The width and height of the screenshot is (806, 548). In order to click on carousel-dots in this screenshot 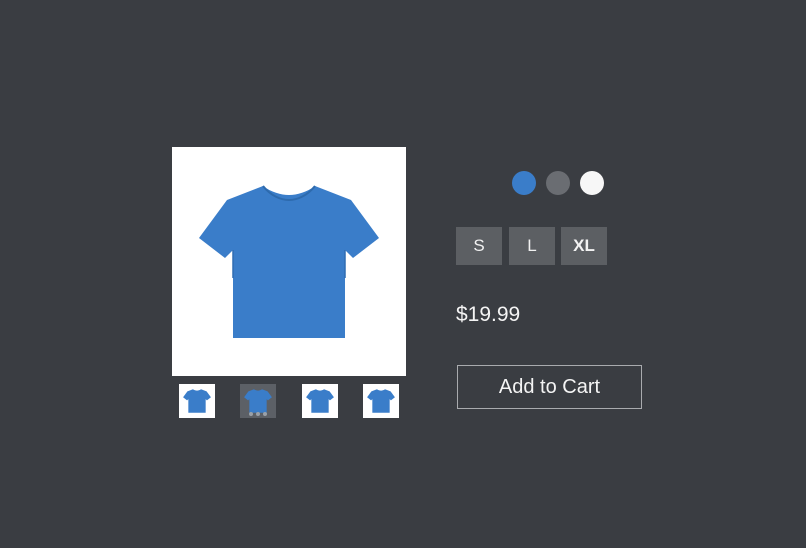, I will do `click(258, 414)`.